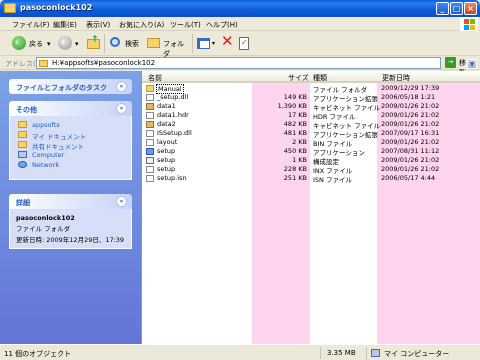  What do you see at coordinates (299, 142) in the screenshot?
I see `file-size: 2 KB` at bounding box center [299, 142].